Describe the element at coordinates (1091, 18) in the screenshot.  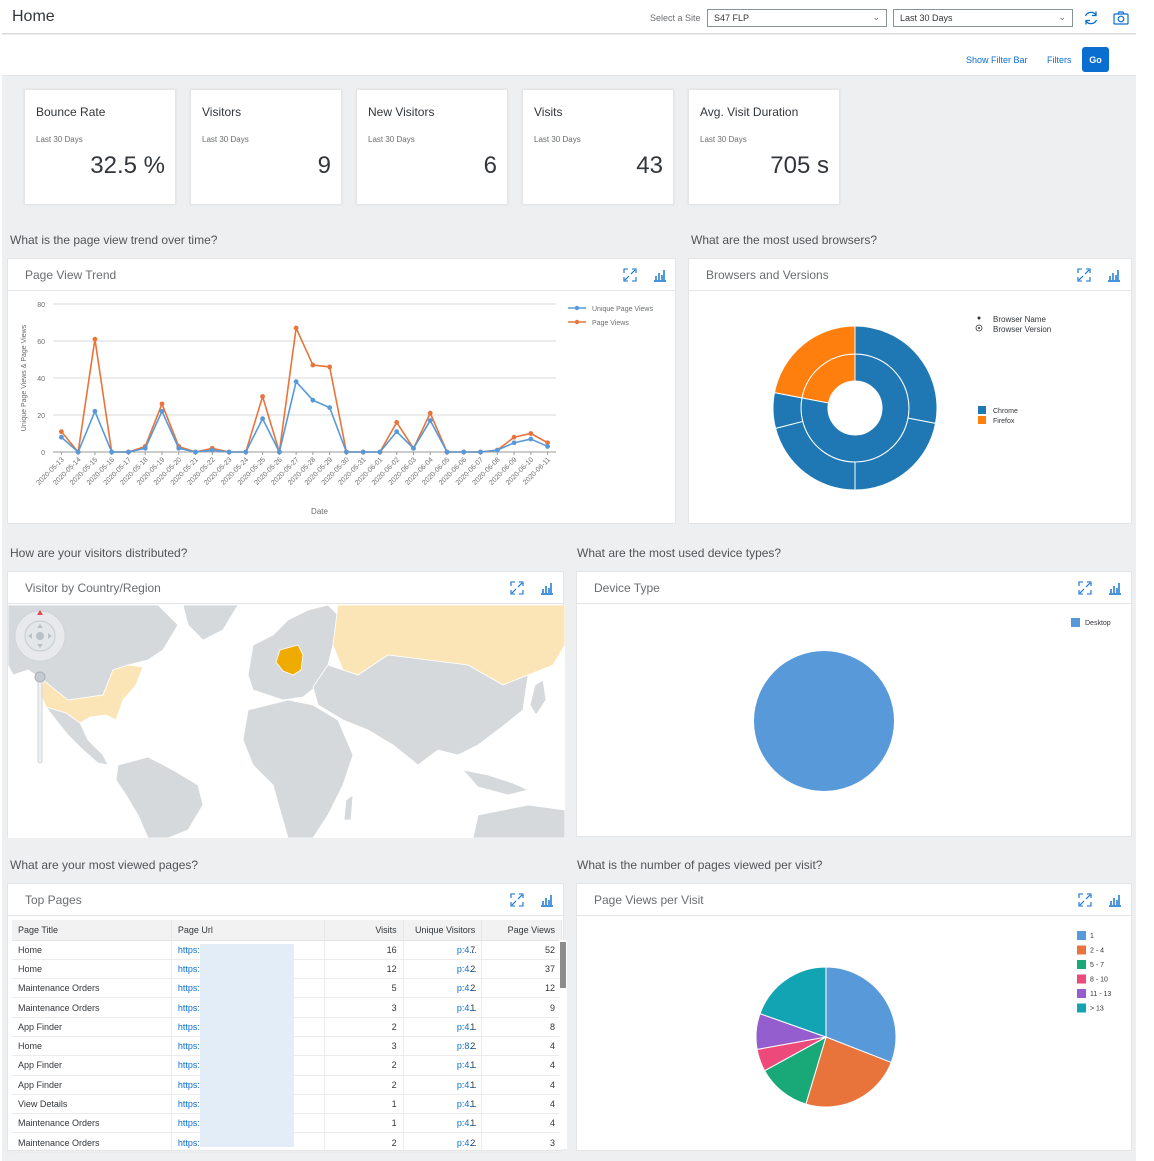
I see `refresh-button` at that location.